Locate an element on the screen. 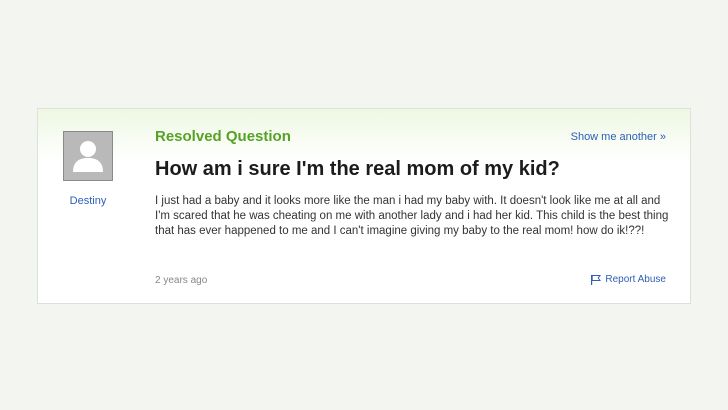  report-abuse-link: Report Abuse is located at coordinates (628, 279).